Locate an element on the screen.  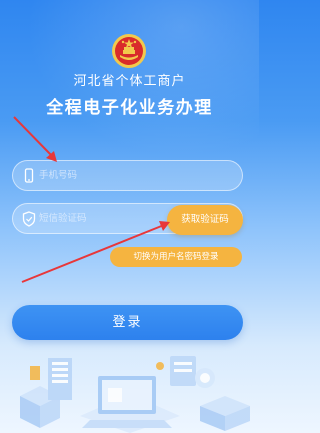
app-title-region: 河北省个体工商户 is located at coordinates (129, 81).